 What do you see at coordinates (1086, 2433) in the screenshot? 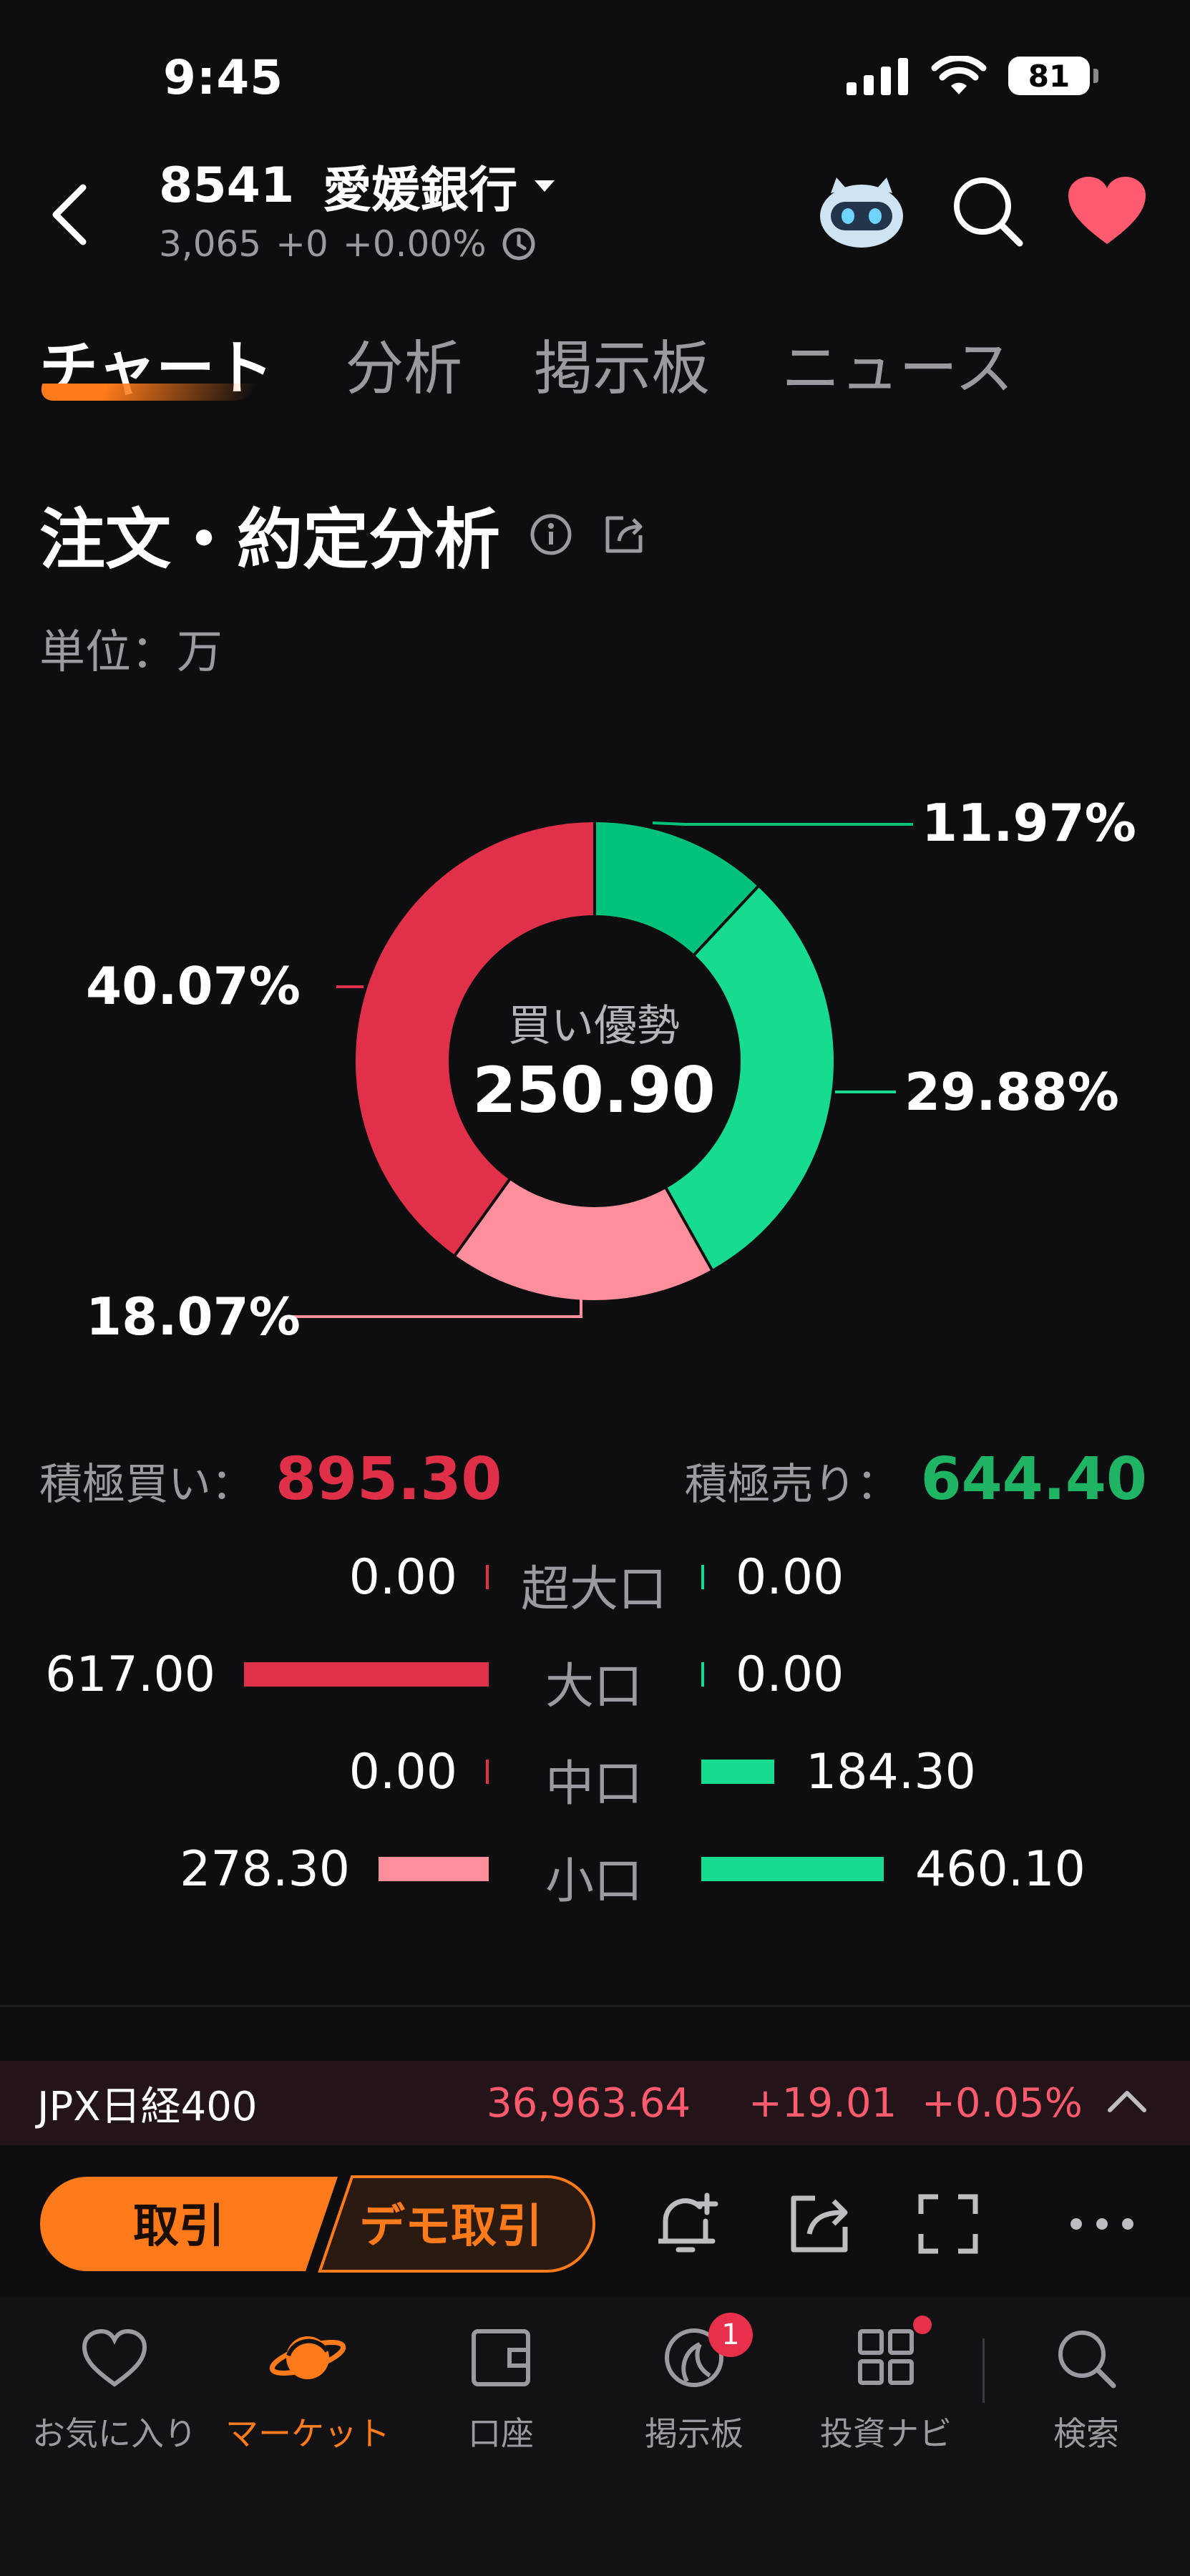
I see `nav-label-search: 検索` at bounding box center [1086, 2433].